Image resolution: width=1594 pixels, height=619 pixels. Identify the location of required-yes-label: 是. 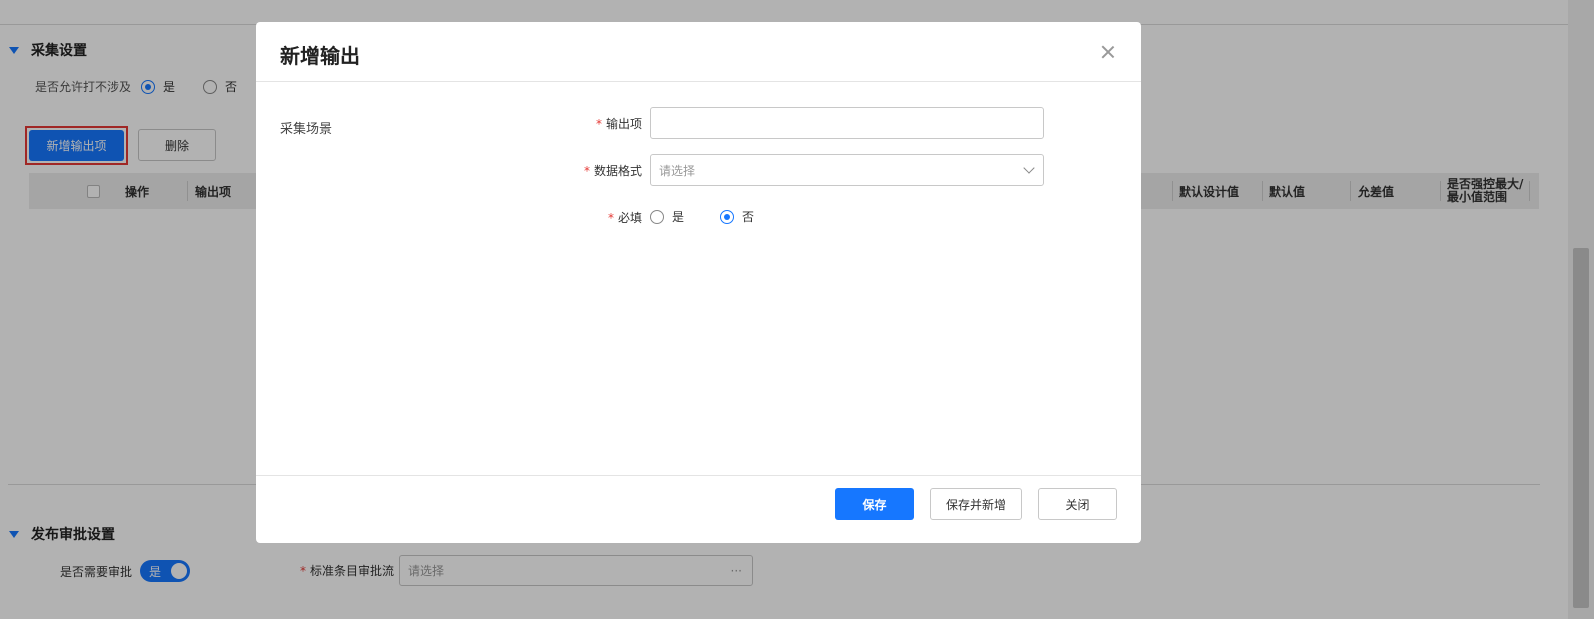
(678, 217).